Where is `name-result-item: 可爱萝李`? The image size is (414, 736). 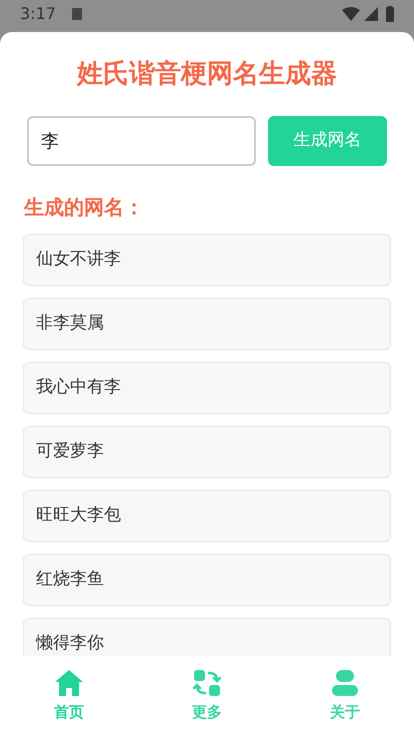
name-result-item: 可爱萝李 is located at coordinates (207, 452).